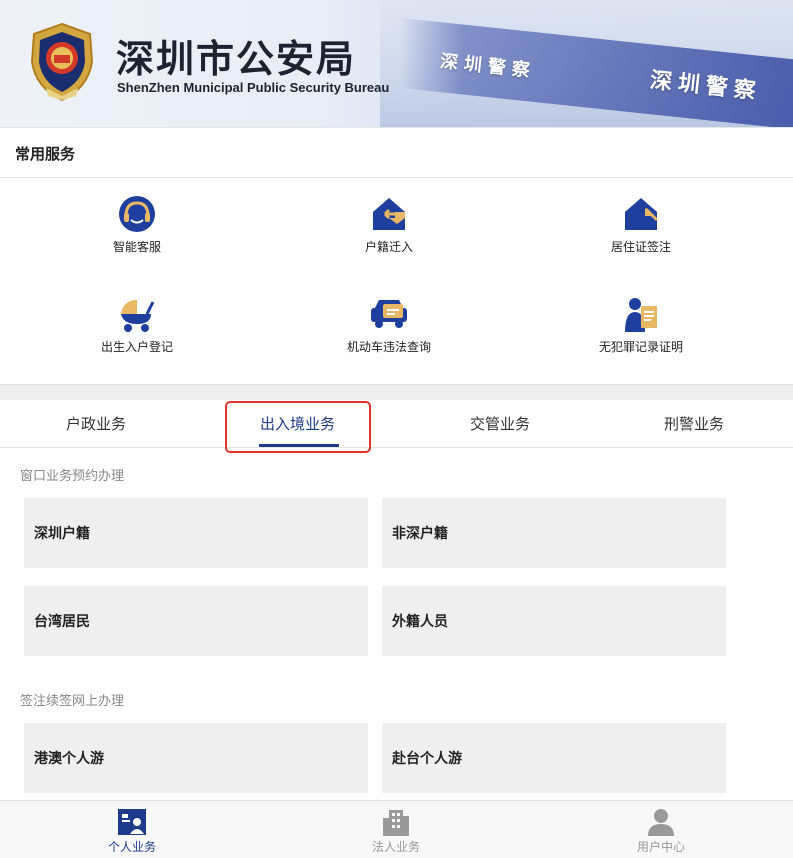  What do you see at coordinates (640, 347) in the screenshot?
I see `service-label: 无犯罪记录证明` at bounding box center [640, 347].